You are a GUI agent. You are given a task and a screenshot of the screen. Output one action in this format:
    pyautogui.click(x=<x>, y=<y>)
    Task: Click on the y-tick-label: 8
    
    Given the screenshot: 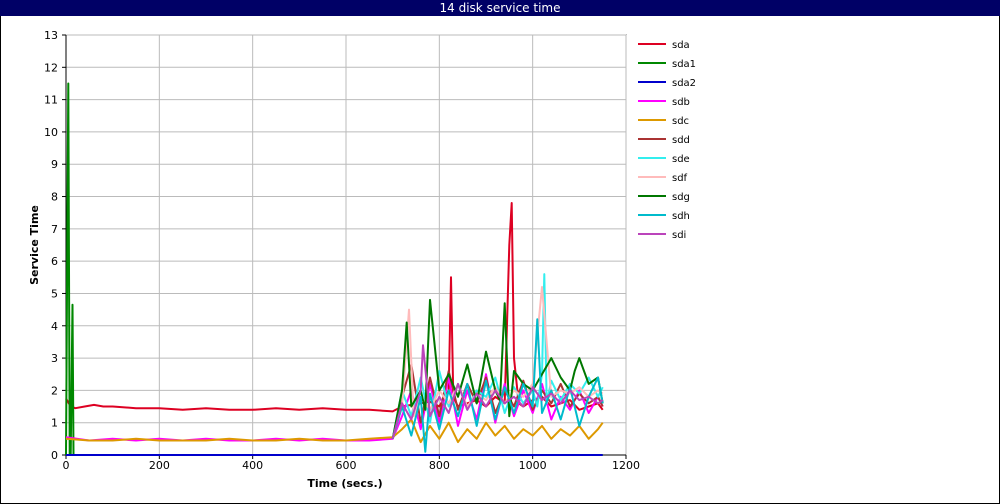 What is the action you would take?
    pyautogui.click(x=54, y=197)
    